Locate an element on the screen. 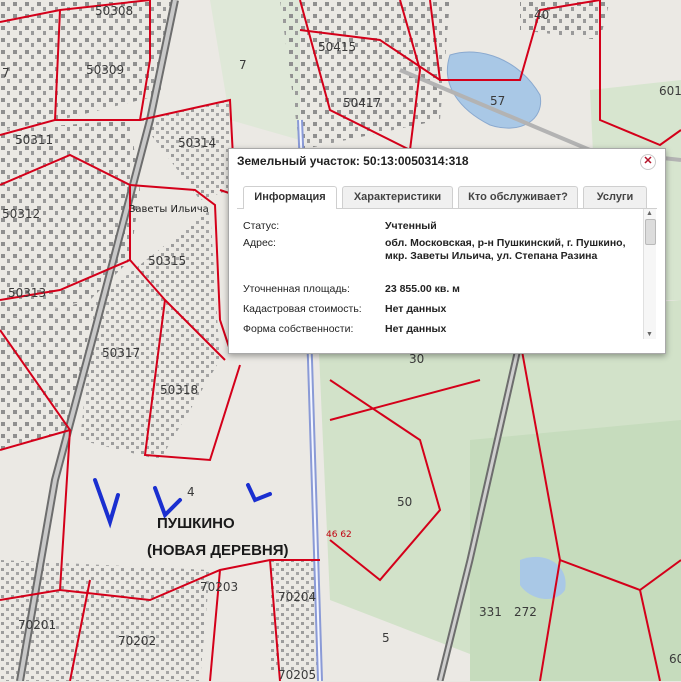 Image resolution: width=681 pixels, height=682 pixels. field-key: Кадастровая стоимость: is located at coordinates (302, 309).